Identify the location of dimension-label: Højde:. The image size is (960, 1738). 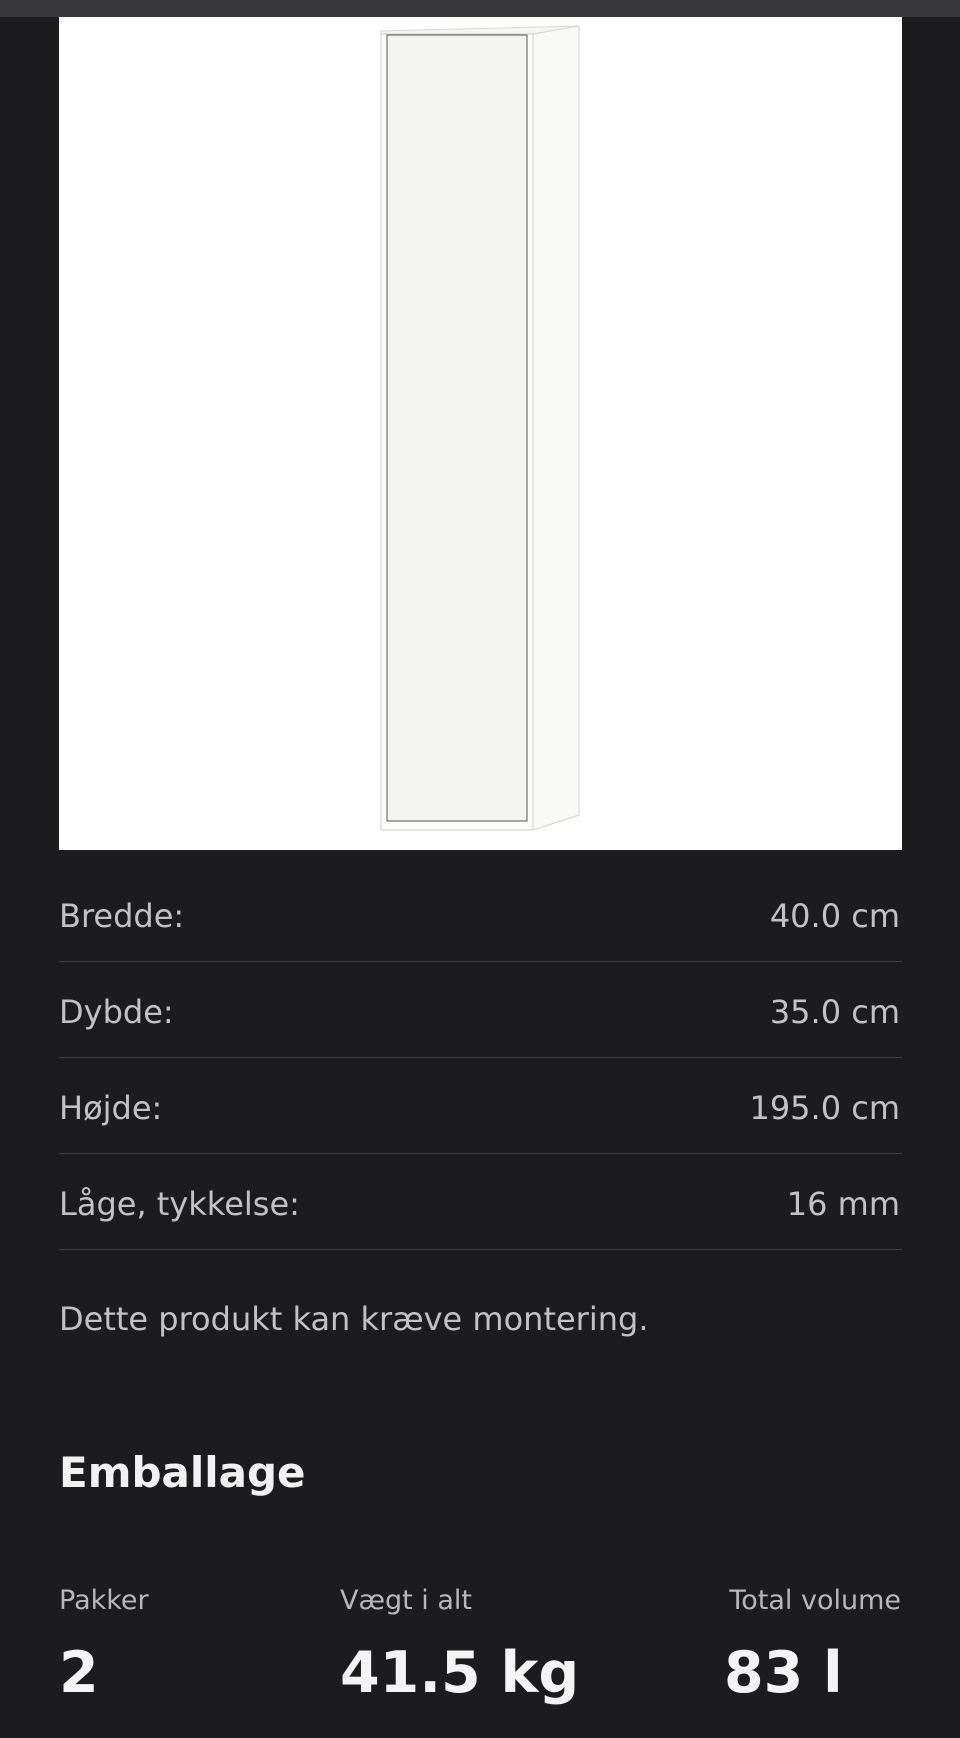
(111, 1108).